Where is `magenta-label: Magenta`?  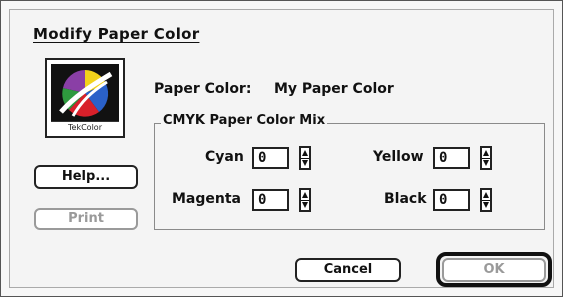
magenta-label: Magenta is located at coordinates (207, 199).